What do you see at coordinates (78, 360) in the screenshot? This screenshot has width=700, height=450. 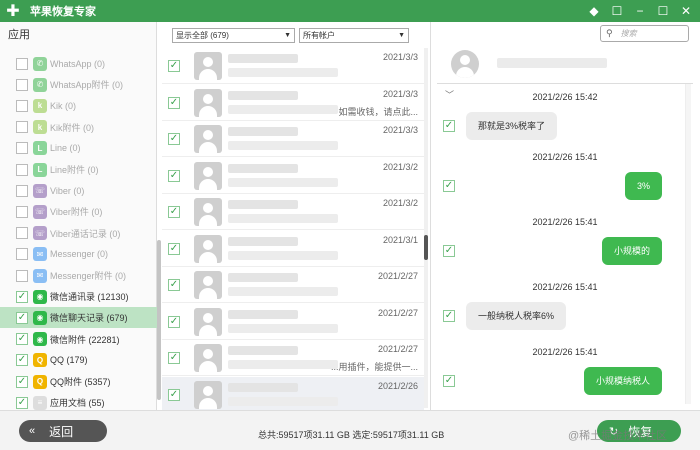 I see `sidebar-item: ✓ Q QQ (179)` at bounding box center [78, 360].